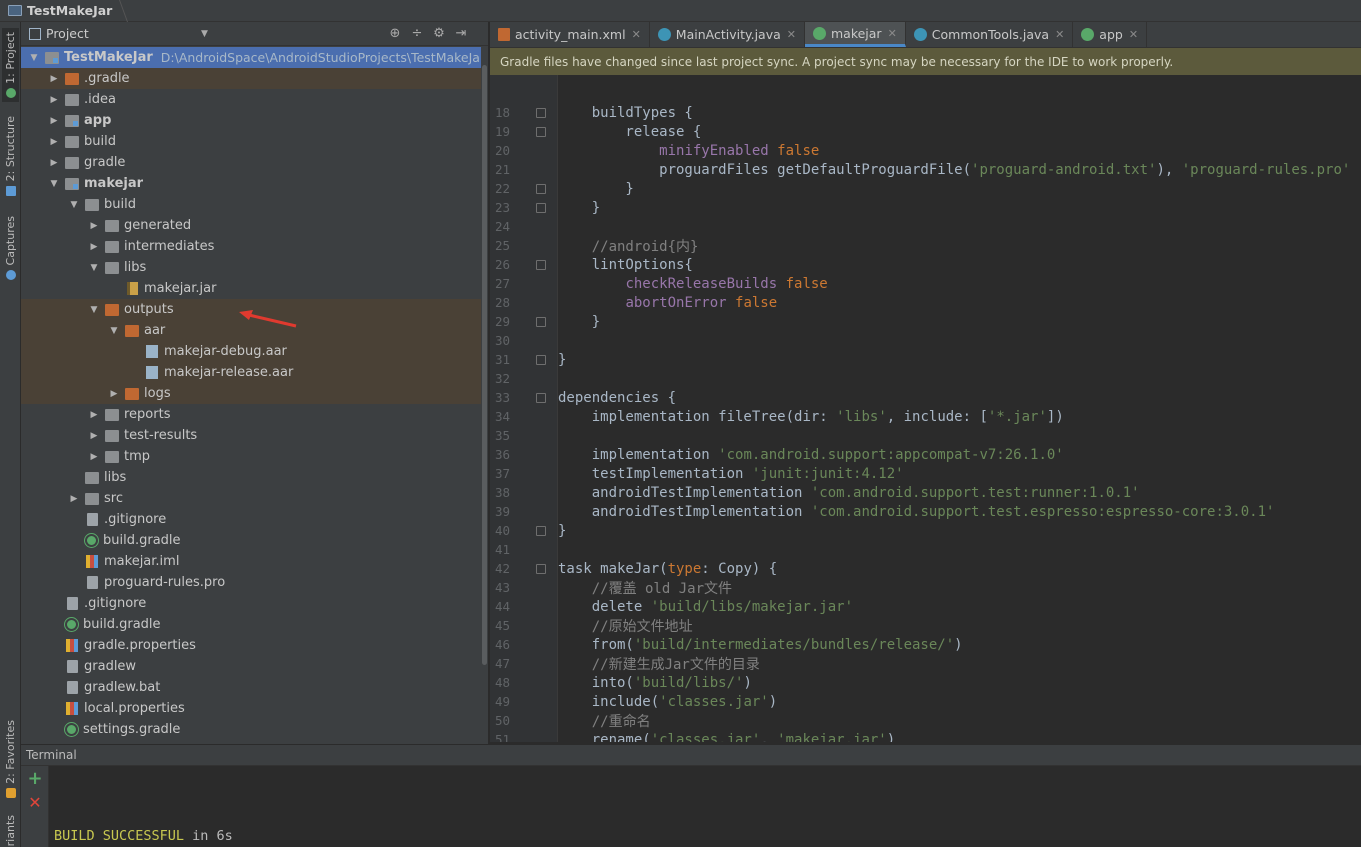 The height and width of the screenshot is (847, 1361). Describe the element at coordinates (254, 456) in the screenshot. I see `tree-item: ▶ tmp` at that location.